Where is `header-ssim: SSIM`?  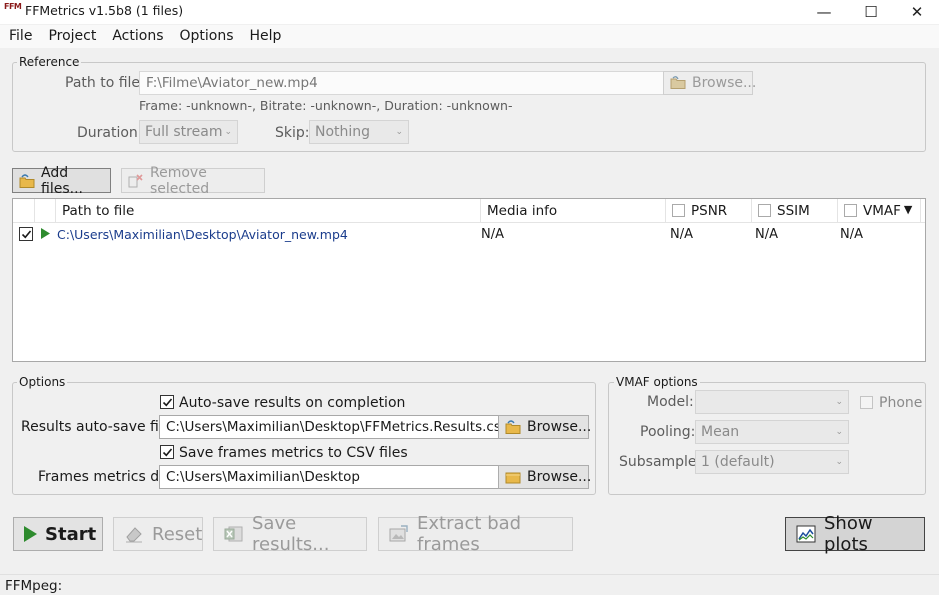 header-ssim: SSIM is located at coordinates (795, 211).